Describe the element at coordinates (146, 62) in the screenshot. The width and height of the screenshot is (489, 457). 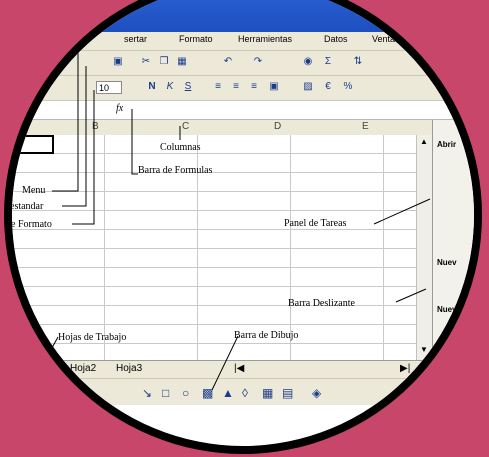
I see `cut-icon: ✂` at that location.